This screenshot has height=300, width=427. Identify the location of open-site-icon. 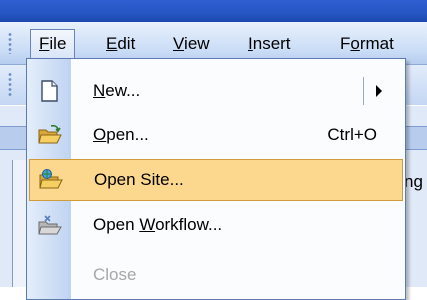
(50, 180).